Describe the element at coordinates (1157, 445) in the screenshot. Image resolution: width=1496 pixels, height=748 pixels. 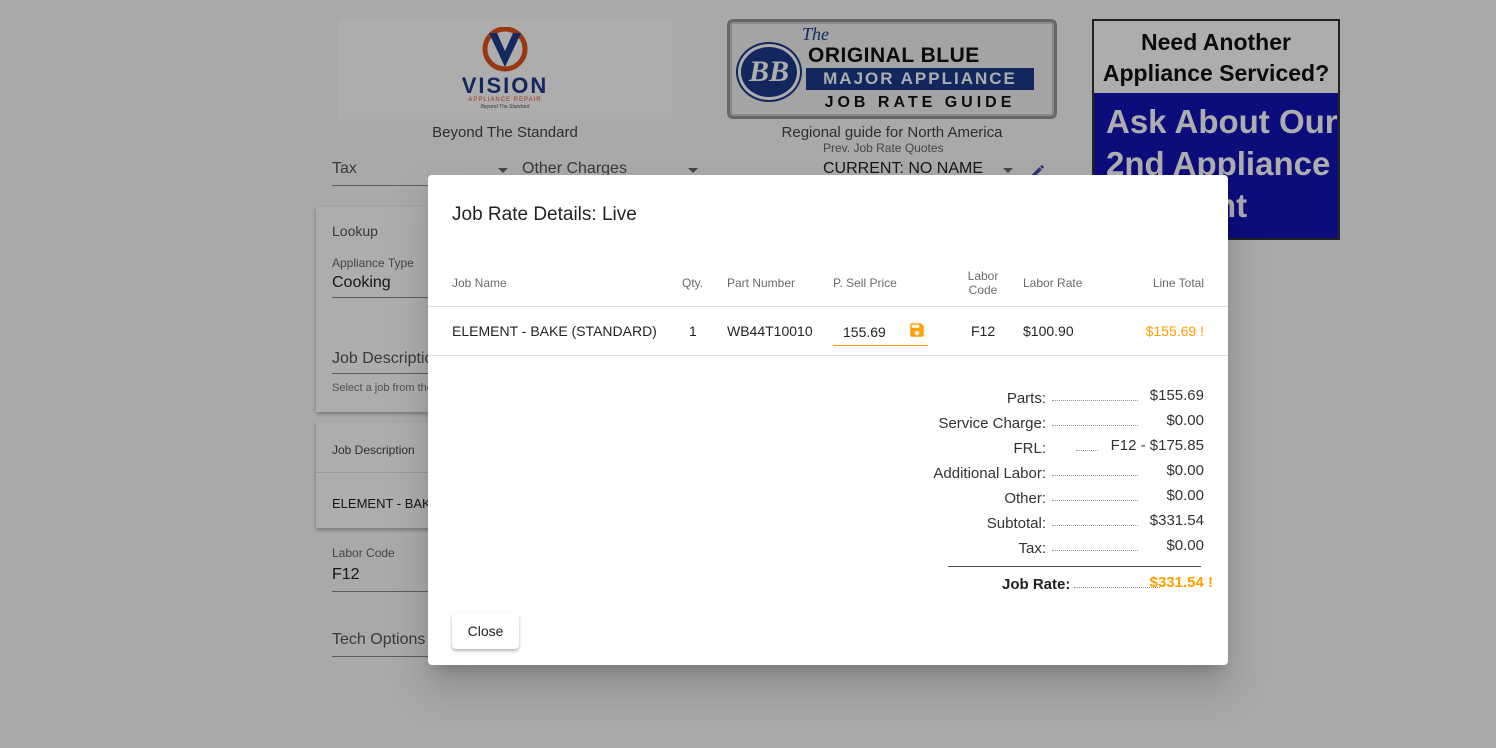
I see `summary-value: F12 - $175.85` at that location.